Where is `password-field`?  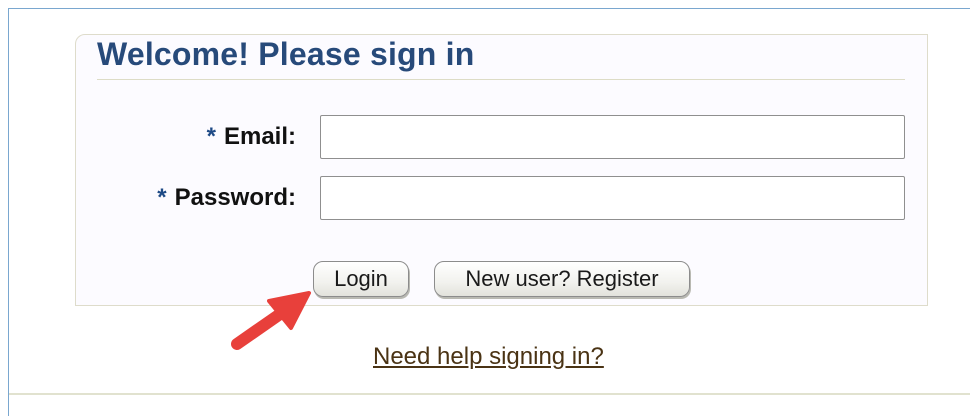
password-field is located at coordinates (612, 198).